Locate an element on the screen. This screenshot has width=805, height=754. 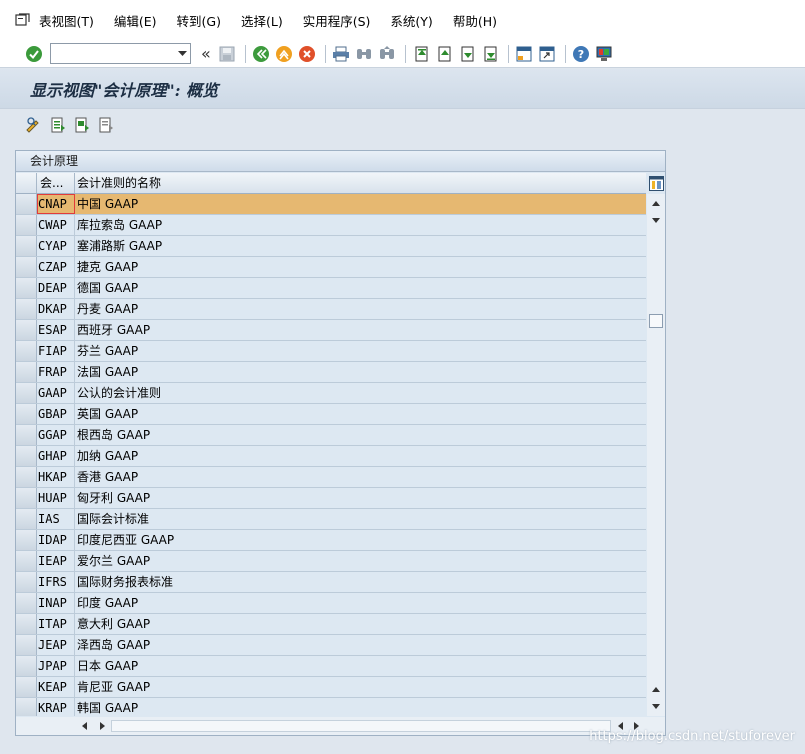
create-shortcut-icon is located at coordinates (547, 54).